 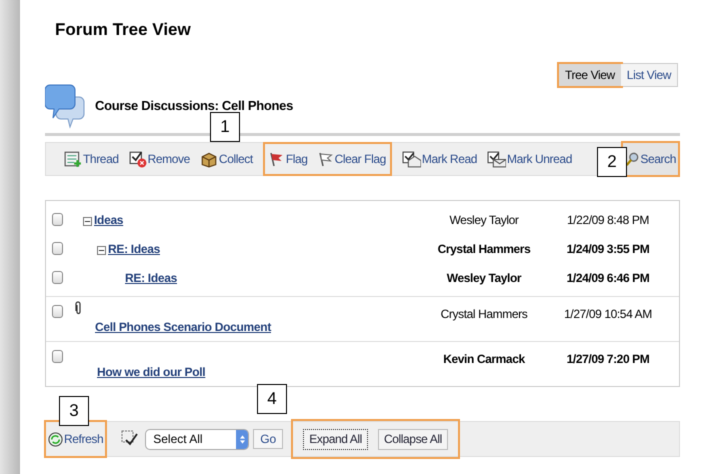 I want to click on remove-icon, so click(x=137, y=159).